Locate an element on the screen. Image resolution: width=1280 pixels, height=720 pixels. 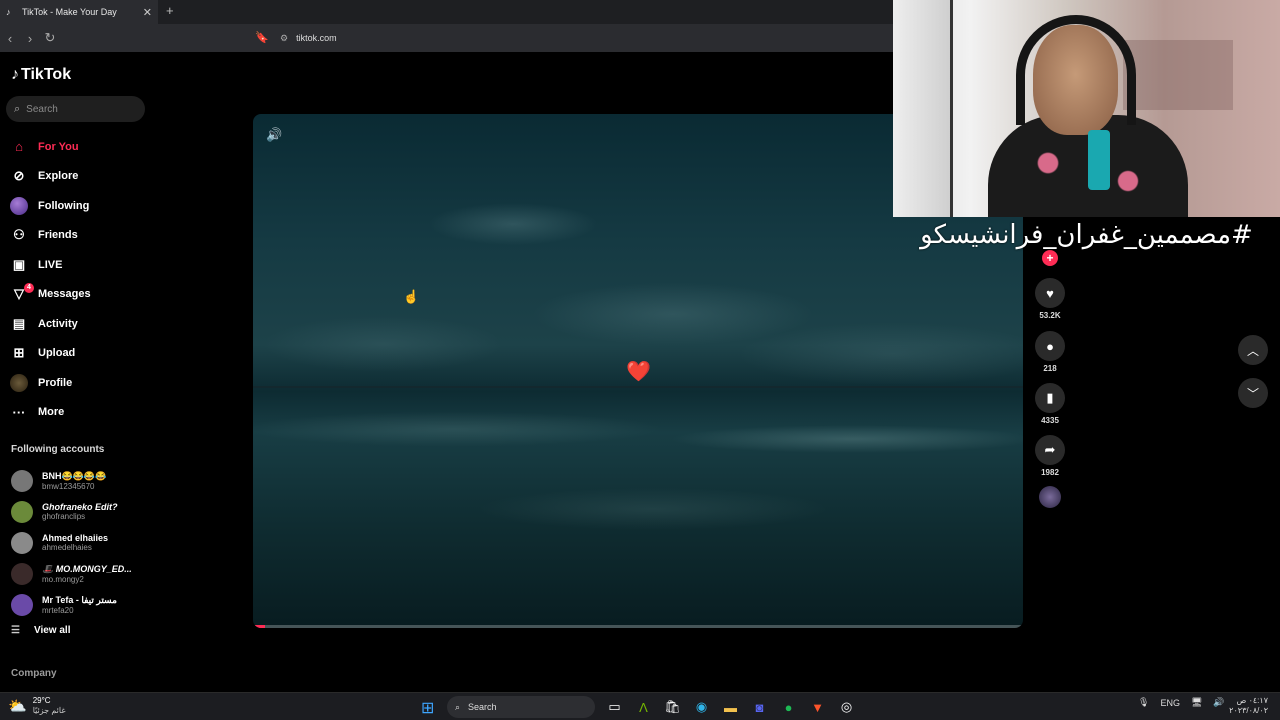
video-progress-bar is located at coordinates (638, 626).